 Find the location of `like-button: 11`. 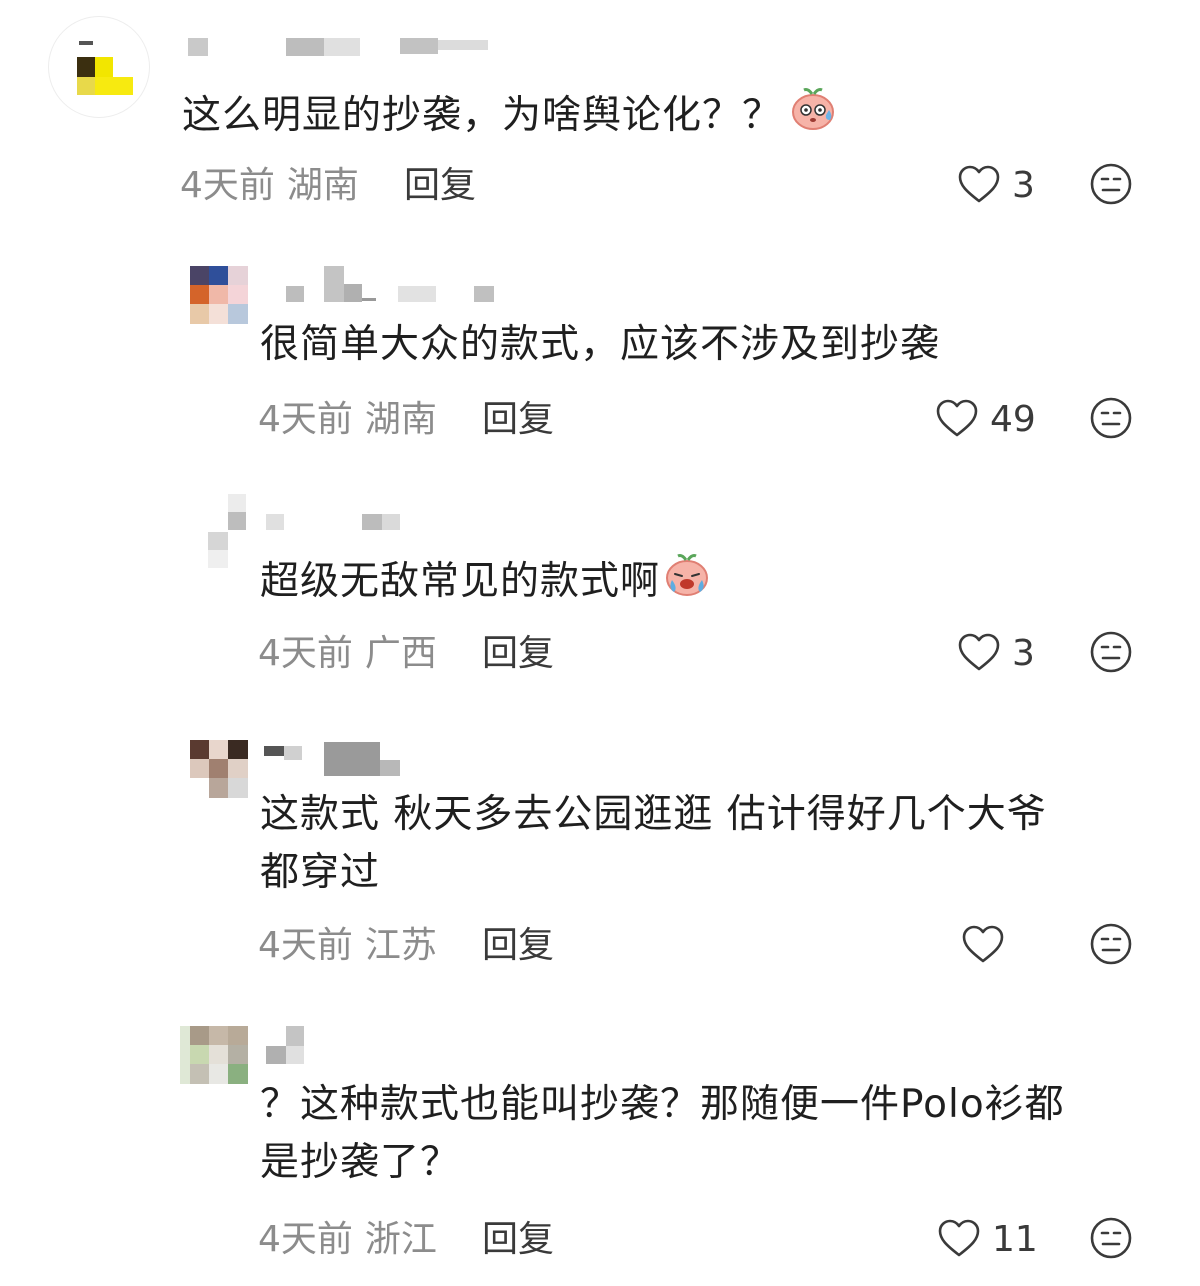

like-button: 11 is located at coordinates (991, 1240).